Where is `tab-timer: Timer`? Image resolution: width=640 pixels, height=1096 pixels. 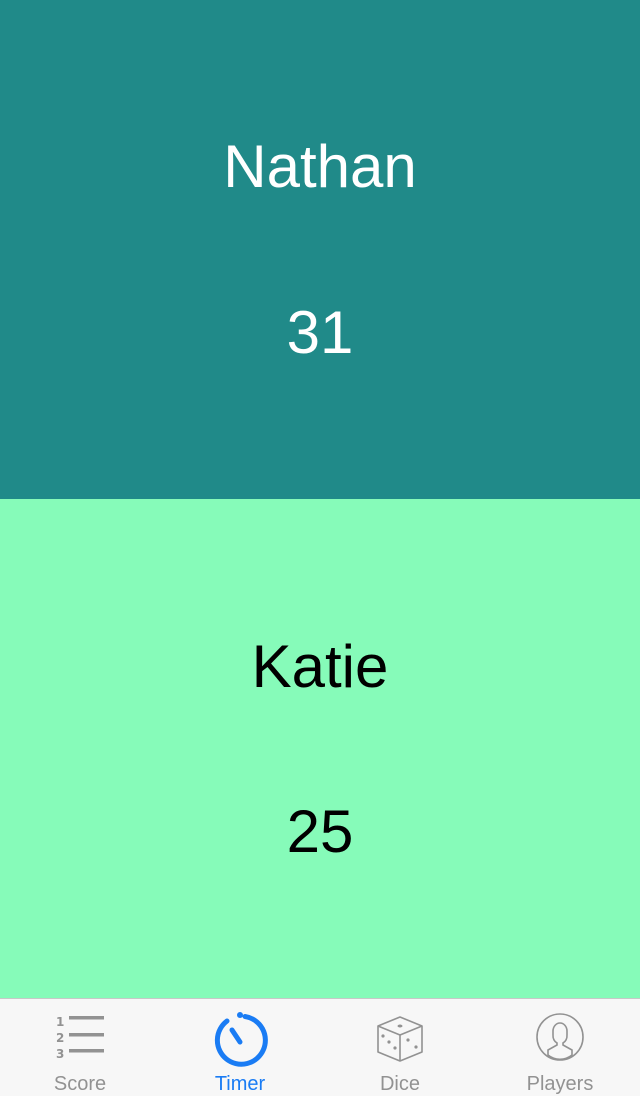 tab-timer: Timer is located at coordinates (240, 1047).